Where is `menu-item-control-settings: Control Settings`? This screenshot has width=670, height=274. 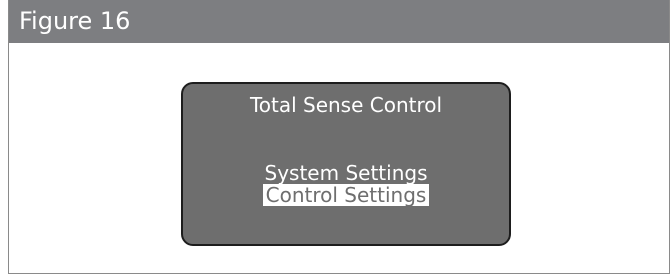 menu-item-control-settings: Control Settings is located at coordinates (346, 195).